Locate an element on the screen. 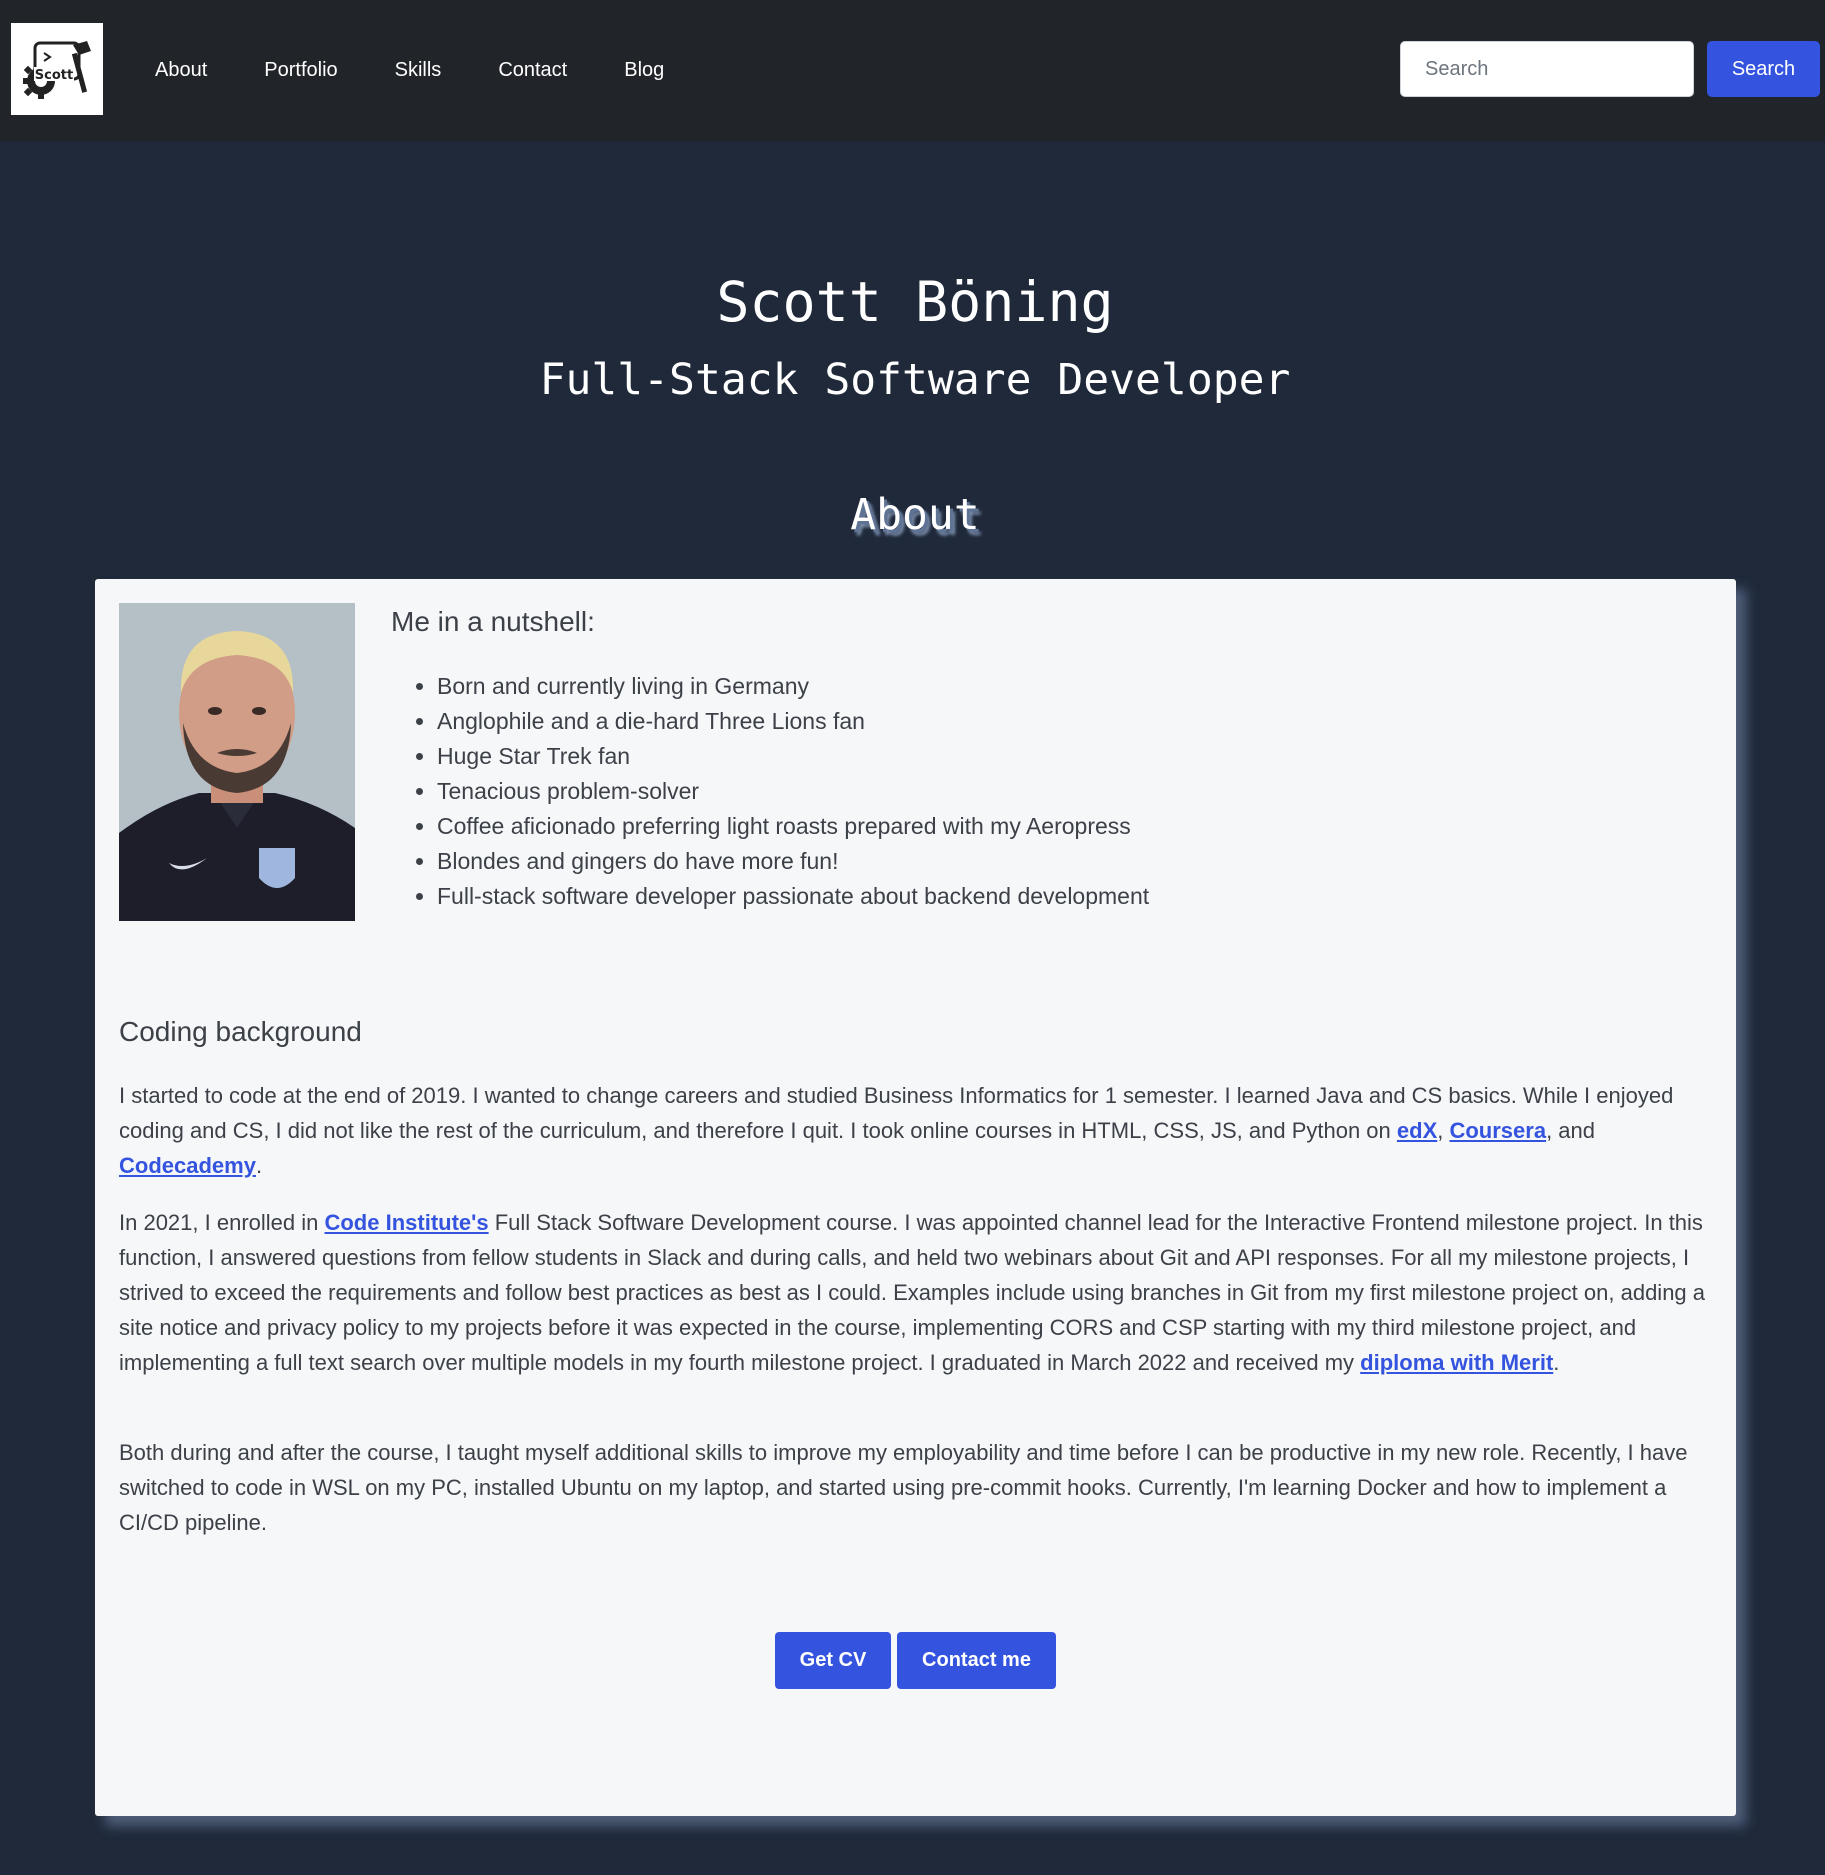 The image size is (1825, 1875). search-input is located at coordinates (1547, 69).